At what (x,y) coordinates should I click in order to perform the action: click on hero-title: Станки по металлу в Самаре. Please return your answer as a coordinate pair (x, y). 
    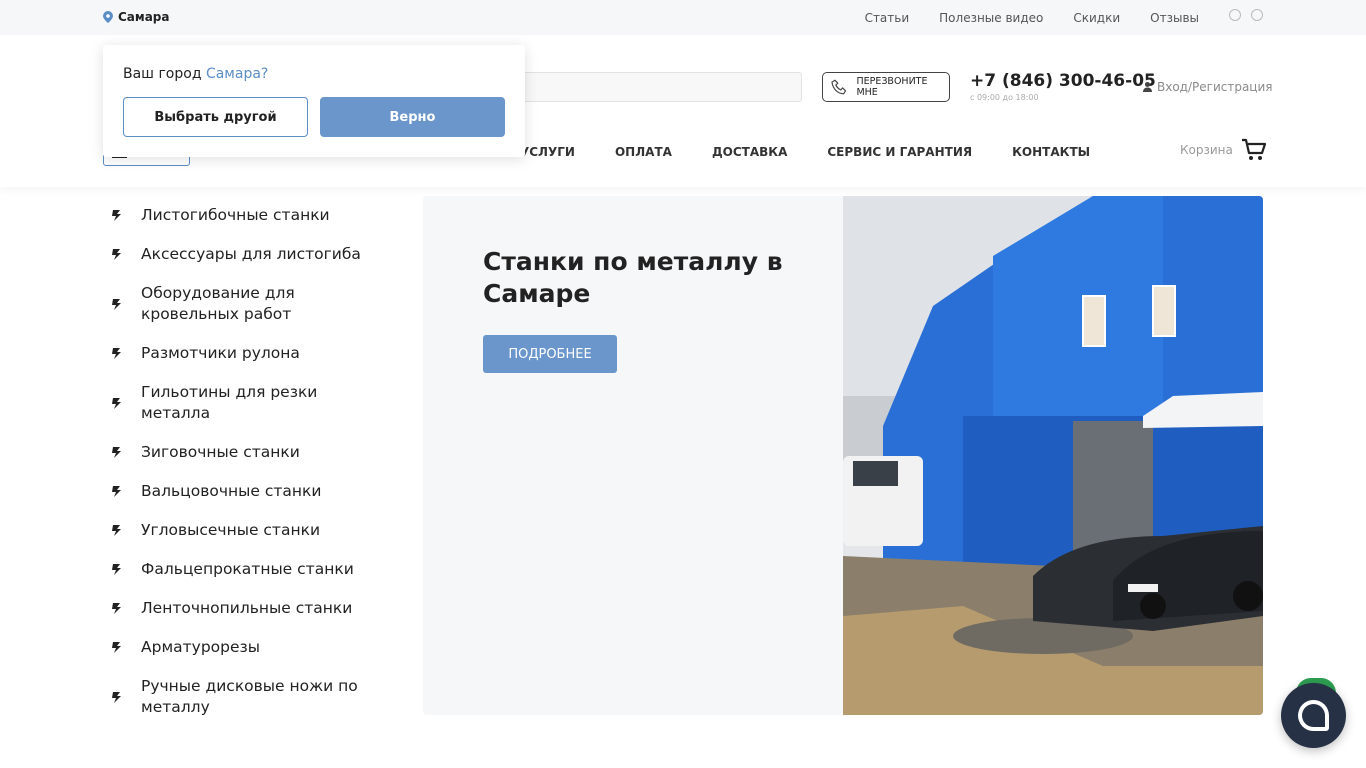
    Looking at the image, I should click on (633, 277).